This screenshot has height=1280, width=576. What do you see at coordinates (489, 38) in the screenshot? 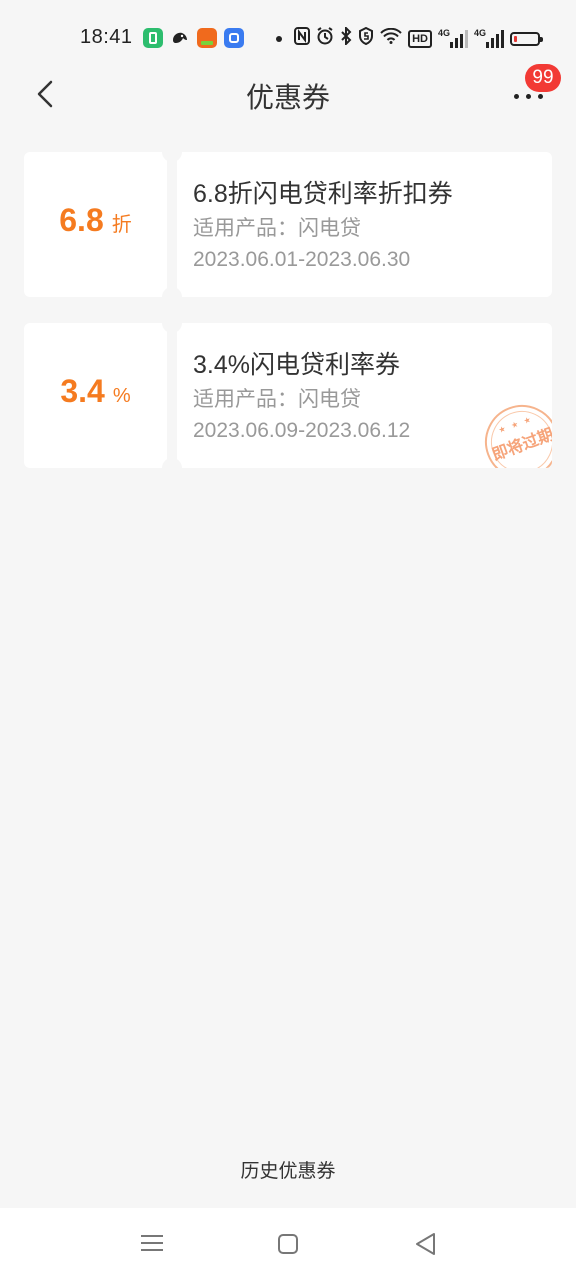
I see `signal-4g-icon-2: 4G` at bounding box center [489, 38].